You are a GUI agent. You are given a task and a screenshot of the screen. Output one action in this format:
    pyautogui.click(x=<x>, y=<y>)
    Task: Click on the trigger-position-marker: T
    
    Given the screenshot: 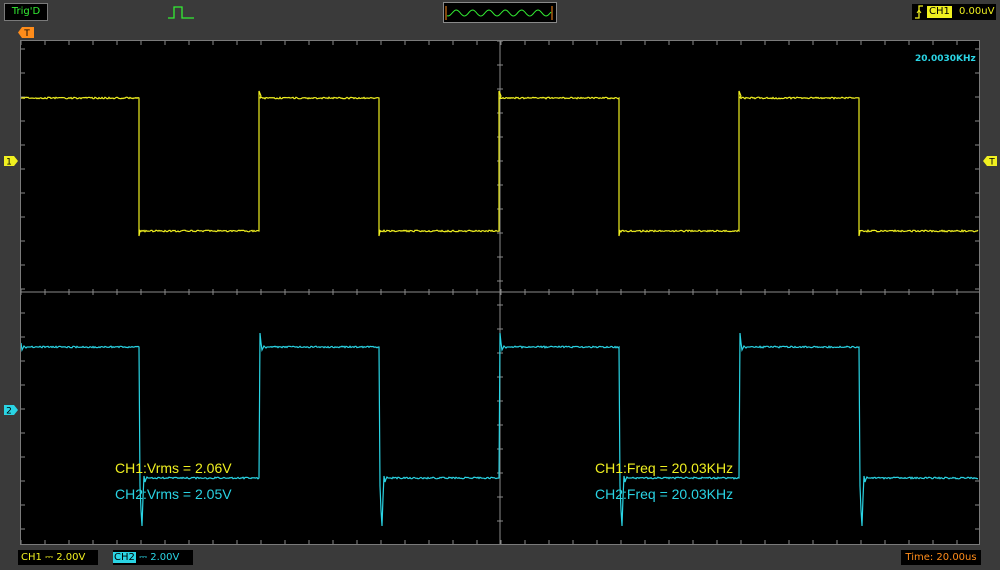 What is the action you would take?
    pyautogui.click(x=26, y=32)
    